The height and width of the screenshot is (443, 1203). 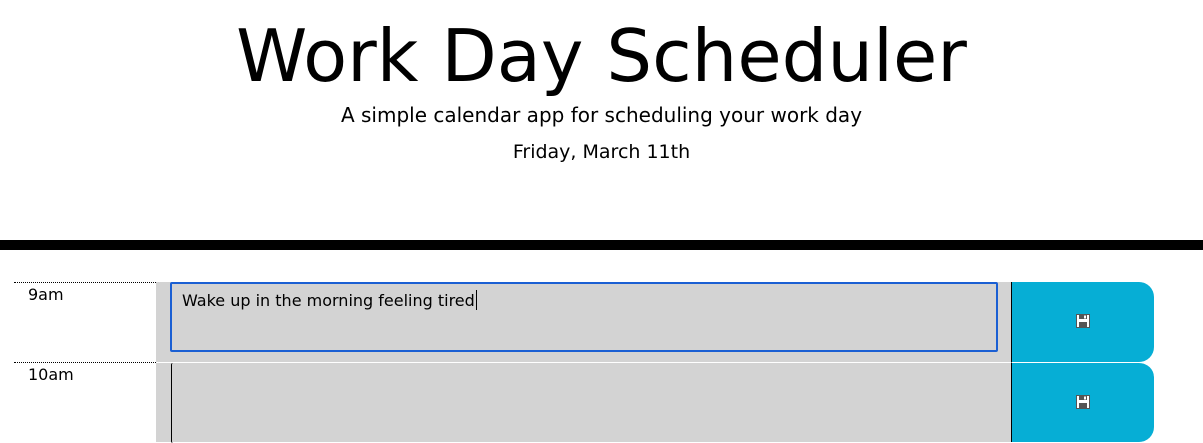 What do you see at coordinates (601, 56) in the screenshot?
I see `page-title: Work Day Scheduler` at bounding box center [601, 56].